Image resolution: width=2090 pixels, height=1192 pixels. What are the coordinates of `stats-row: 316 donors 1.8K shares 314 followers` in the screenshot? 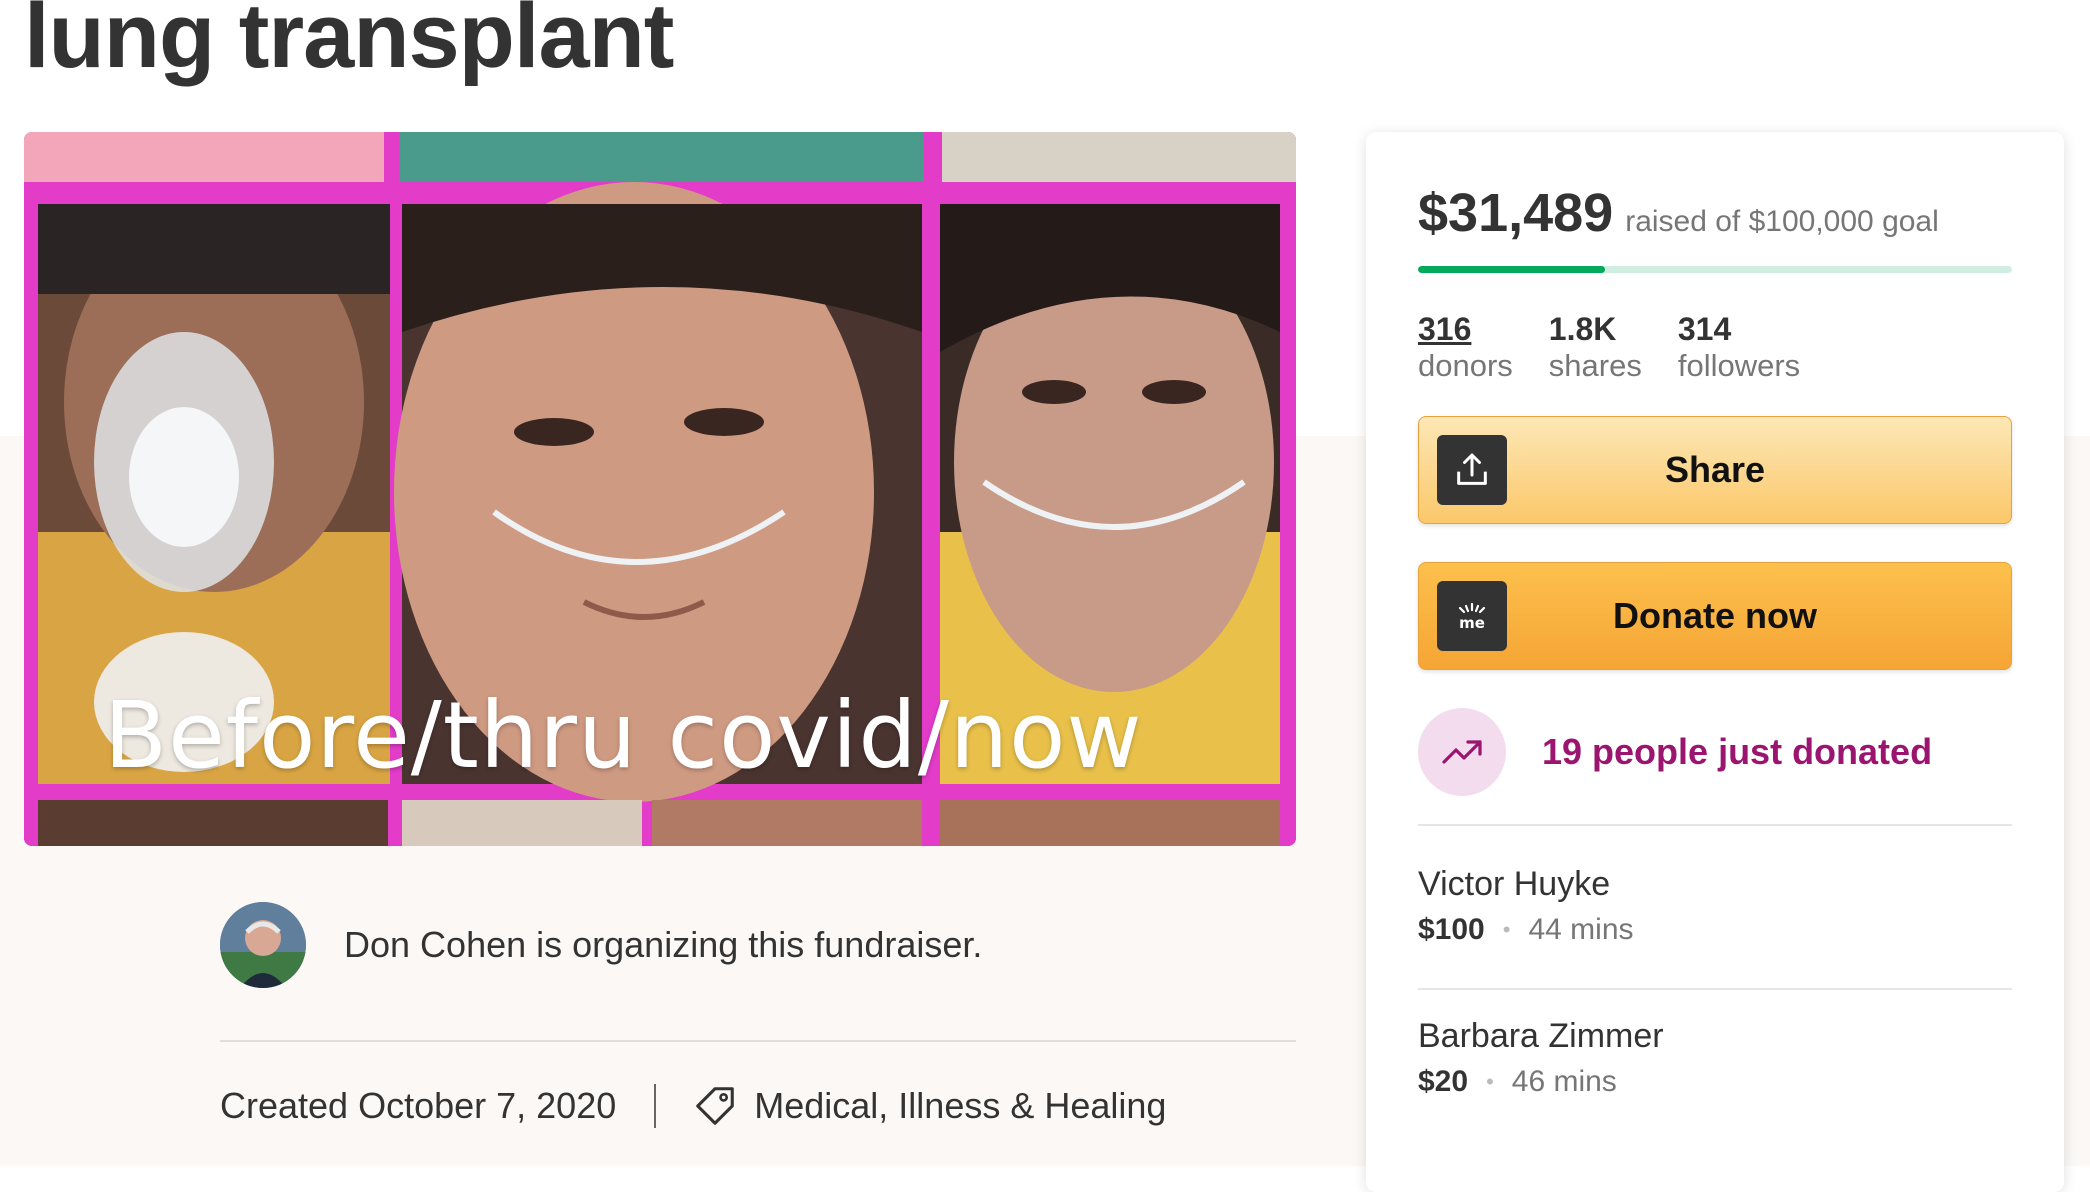 It's located at (1627, 347).